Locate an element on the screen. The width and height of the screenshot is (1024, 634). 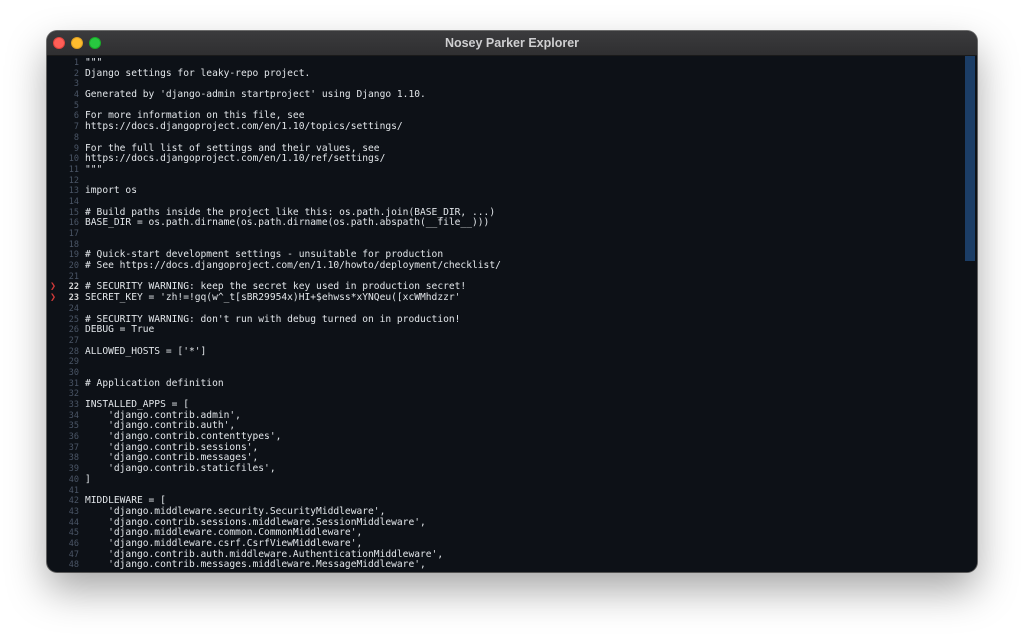
line-number: 2 is located at coordinates (76, 73).